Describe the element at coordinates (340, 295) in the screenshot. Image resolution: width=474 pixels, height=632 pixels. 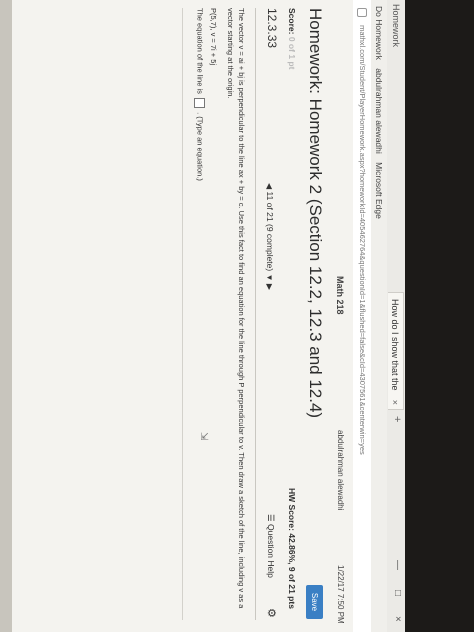
I see `course-name: Math 218` at that location.